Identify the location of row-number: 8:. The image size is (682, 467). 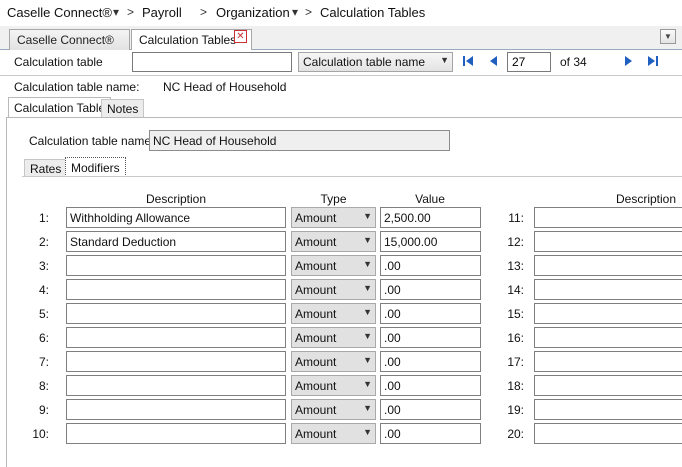
(43, 386).